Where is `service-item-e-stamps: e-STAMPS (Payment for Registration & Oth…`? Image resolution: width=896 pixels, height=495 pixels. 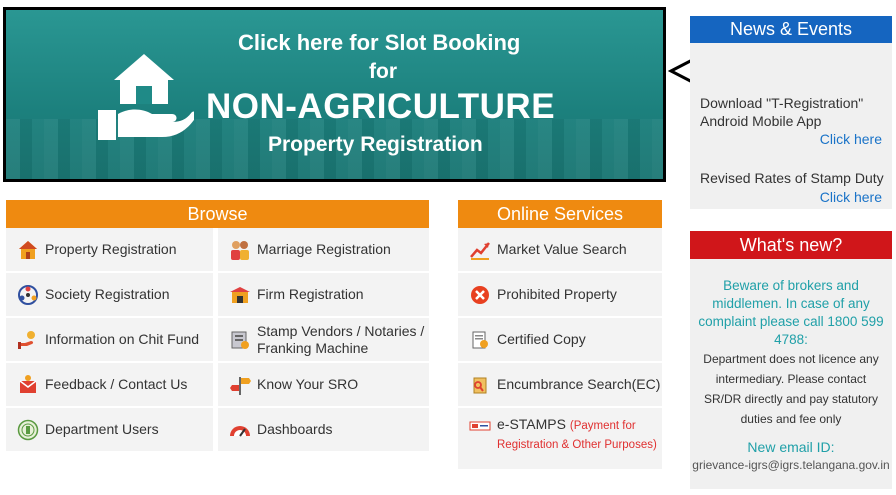 service-item-e-stamps: e-STAMPS (Payment for Registration & Oth… is located at coordinates (560, 438).